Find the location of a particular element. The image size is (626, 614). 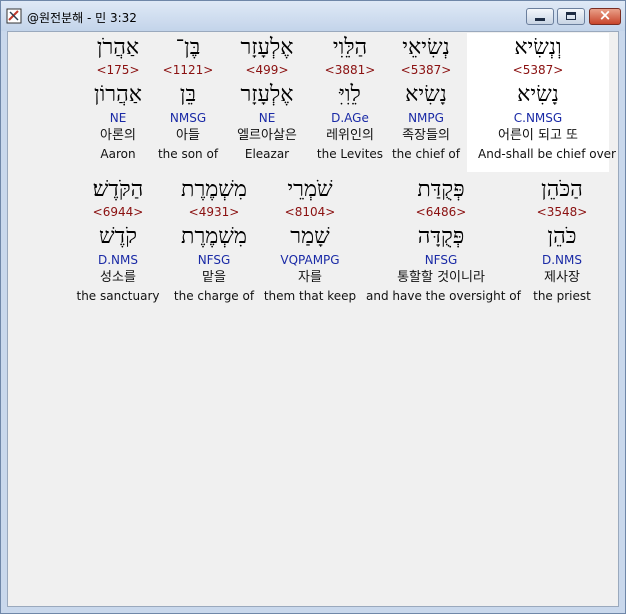

word-column: אַהֲרֹן <175> אַהֲרוֹן NE 아론의 Aaron is located at coordinates (118, 98).